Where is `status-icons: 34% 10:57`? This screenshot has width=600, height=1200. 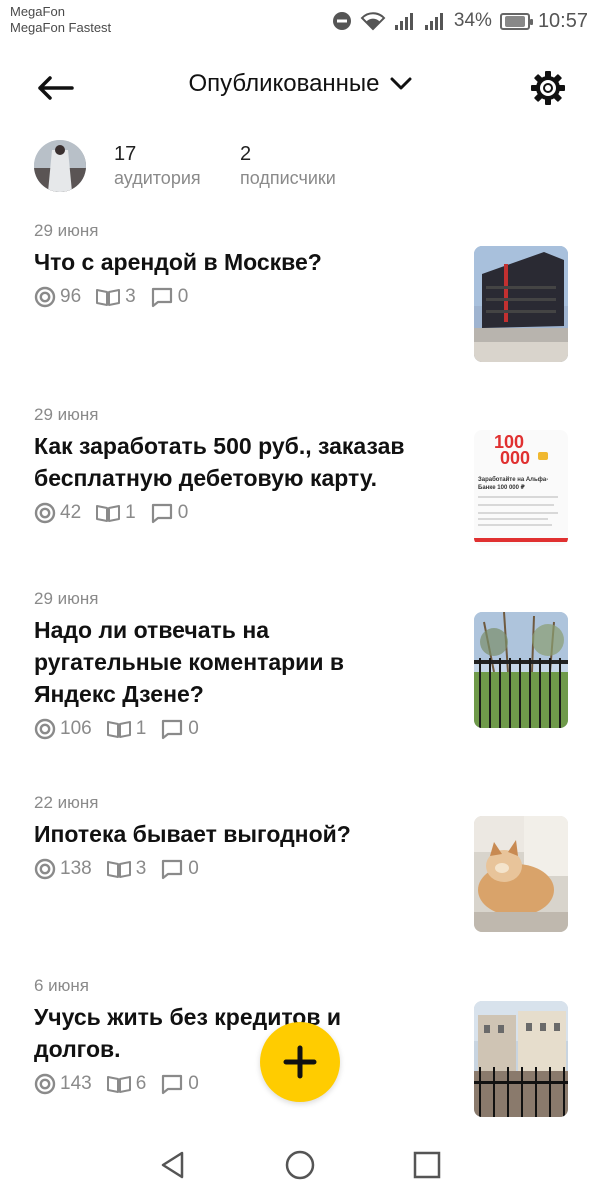 status-icons: 34% 10:57 is located at coordinates (460, 21).